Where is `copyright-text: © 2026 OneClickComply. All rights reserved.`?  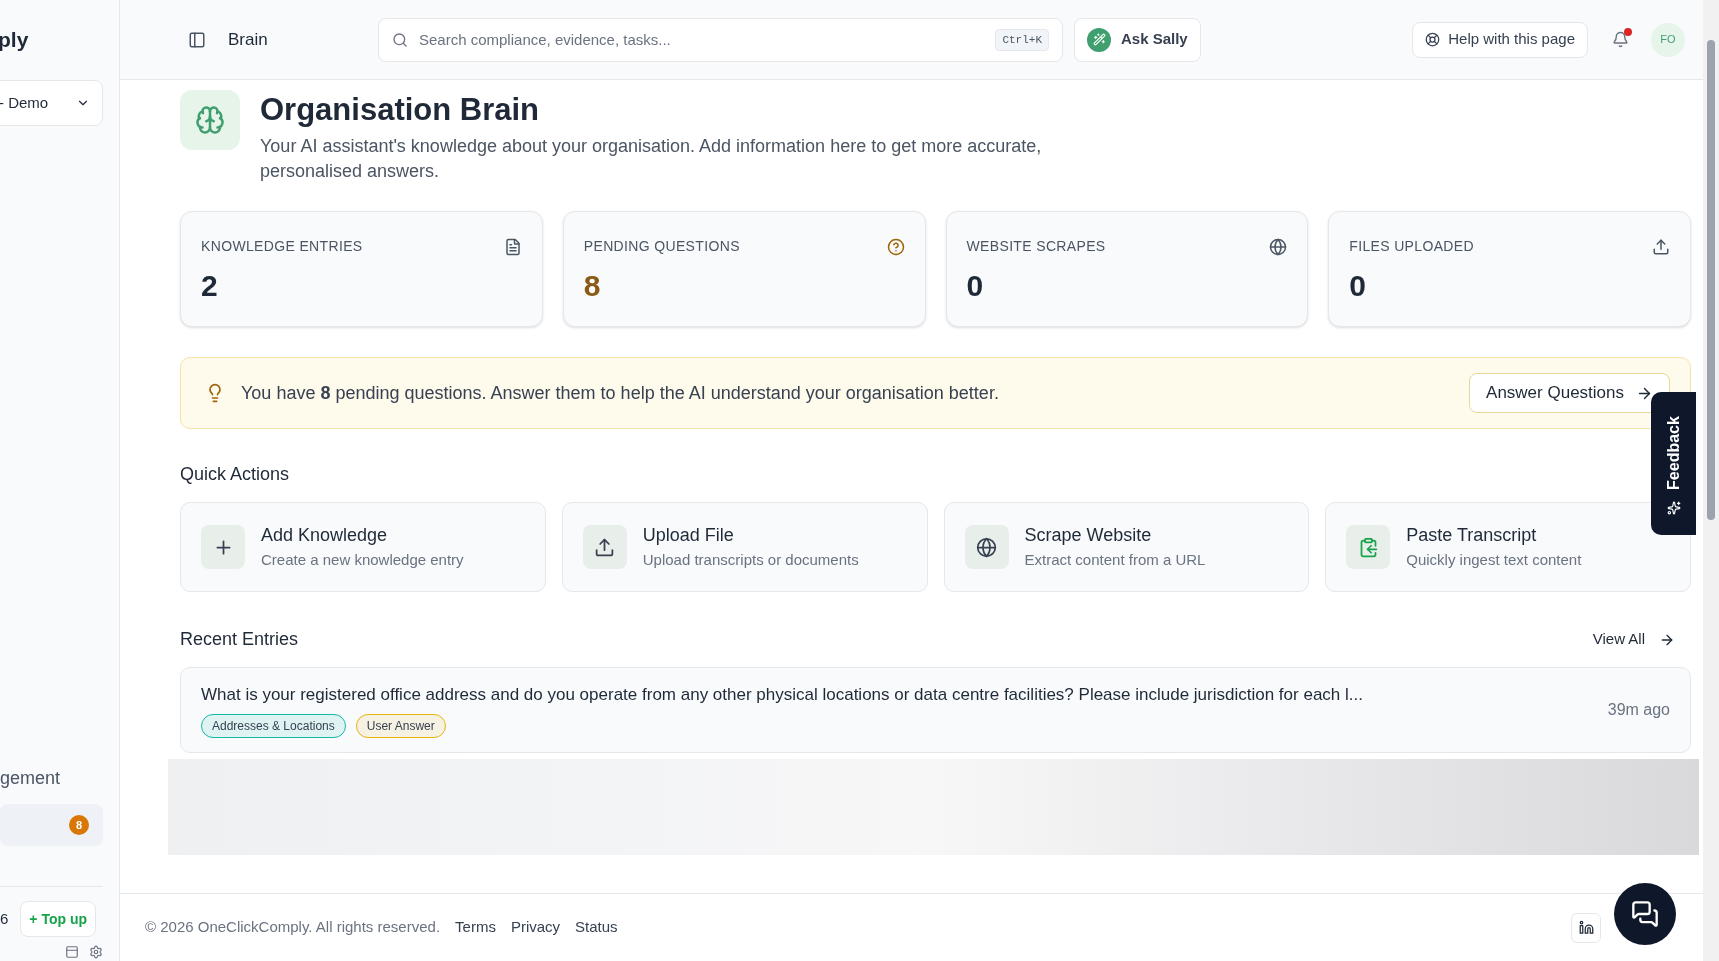
copyright-text: © 2026 OneClickComply. All rights reserved. is located at coordinates (293, 927).